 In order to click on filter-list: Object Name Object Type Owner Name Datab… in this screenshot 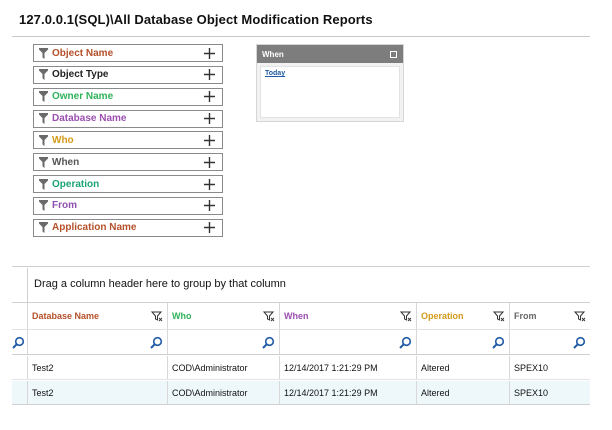, I will do `click(128, 142)`.